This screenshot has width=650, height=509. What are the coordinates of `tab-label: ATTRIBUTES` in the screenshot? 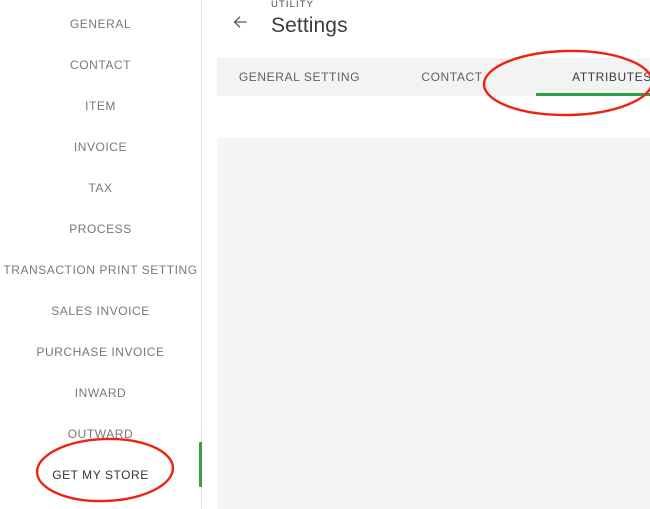 It's located at (611, 77).